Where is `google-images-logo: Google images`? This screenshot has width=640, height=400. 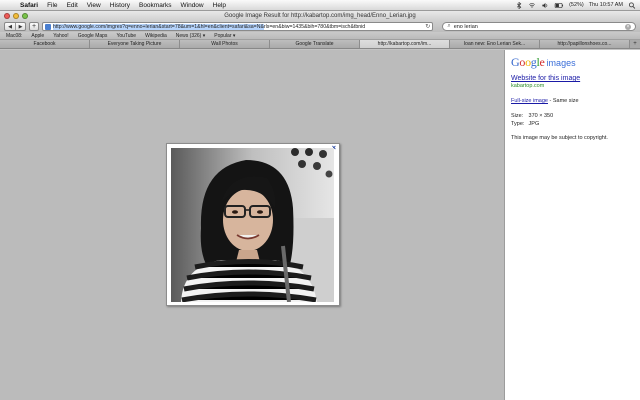
google-images-logo: Google images is located at coordinates (572, 62).